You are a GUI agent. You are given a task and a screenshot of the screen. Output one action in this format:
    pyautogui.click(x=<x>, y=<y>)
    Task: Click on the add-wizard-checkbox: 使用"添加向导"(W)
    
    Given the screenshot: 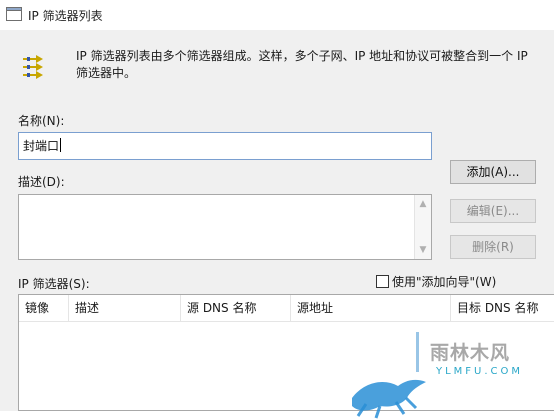 What is the action you would take?
    pyautogui.click(x=436, y=281)
    